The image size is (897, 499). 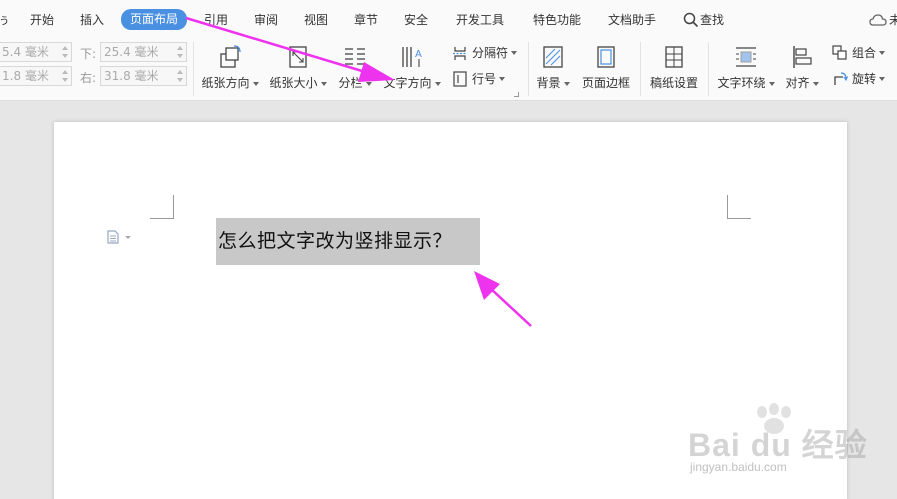 What do you see at coordinates (878, 20) in the screenshot?
I see `cloud-icon` at bounding box center [878, 20].